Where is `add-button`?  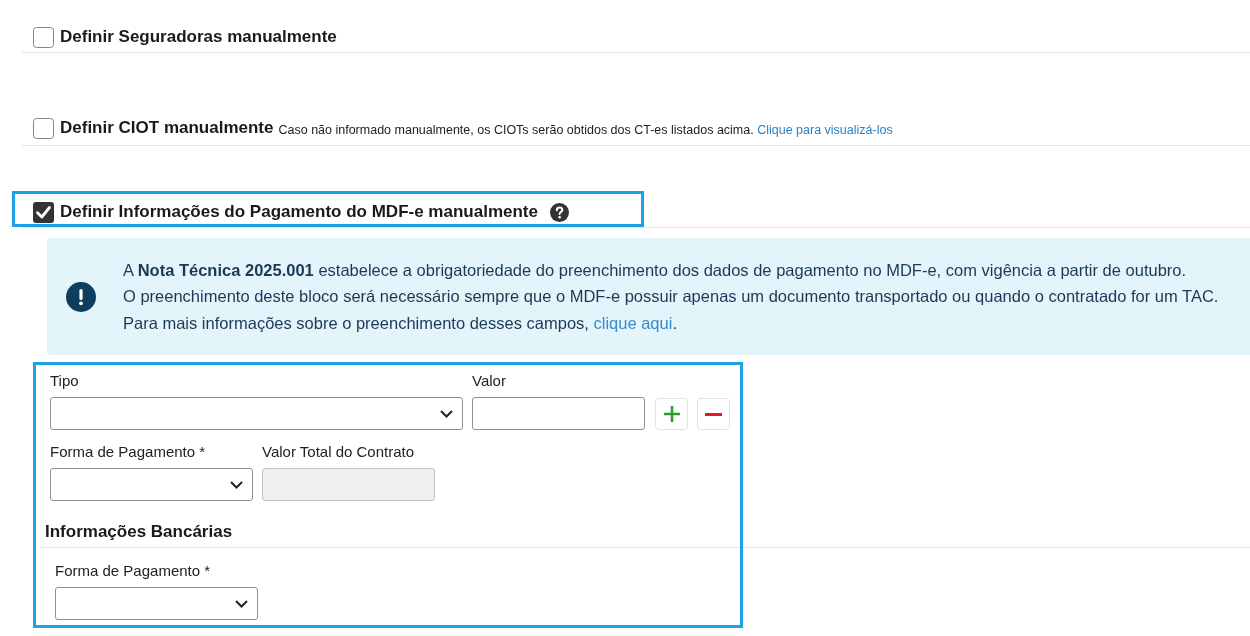 add-button is located at coordinates (671, 414).